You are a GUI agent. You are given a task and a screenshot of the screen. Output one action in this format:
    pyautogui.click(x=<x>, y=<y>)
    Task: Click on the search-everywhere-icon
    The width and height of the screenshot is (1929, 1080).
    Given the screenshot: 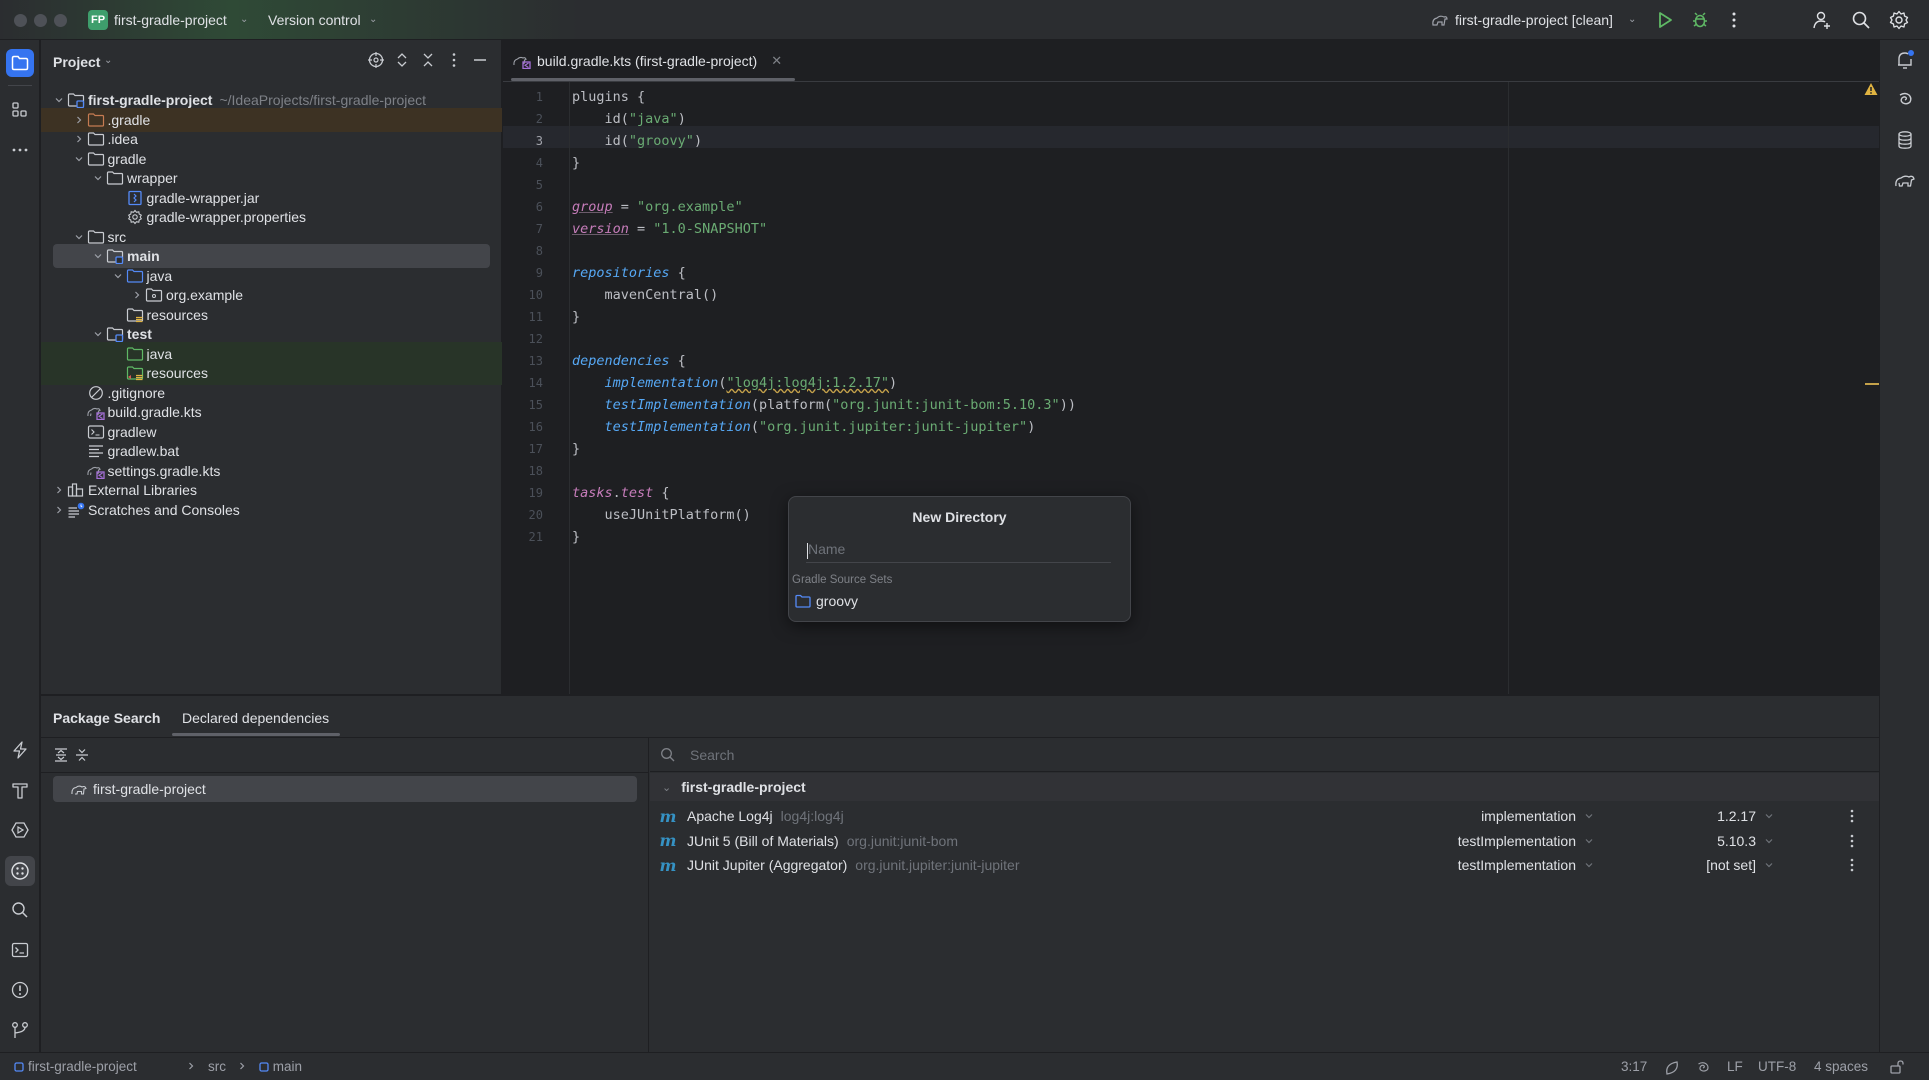 What is the action you would take?
    pyautogui.click(x=1861, y=20)
    